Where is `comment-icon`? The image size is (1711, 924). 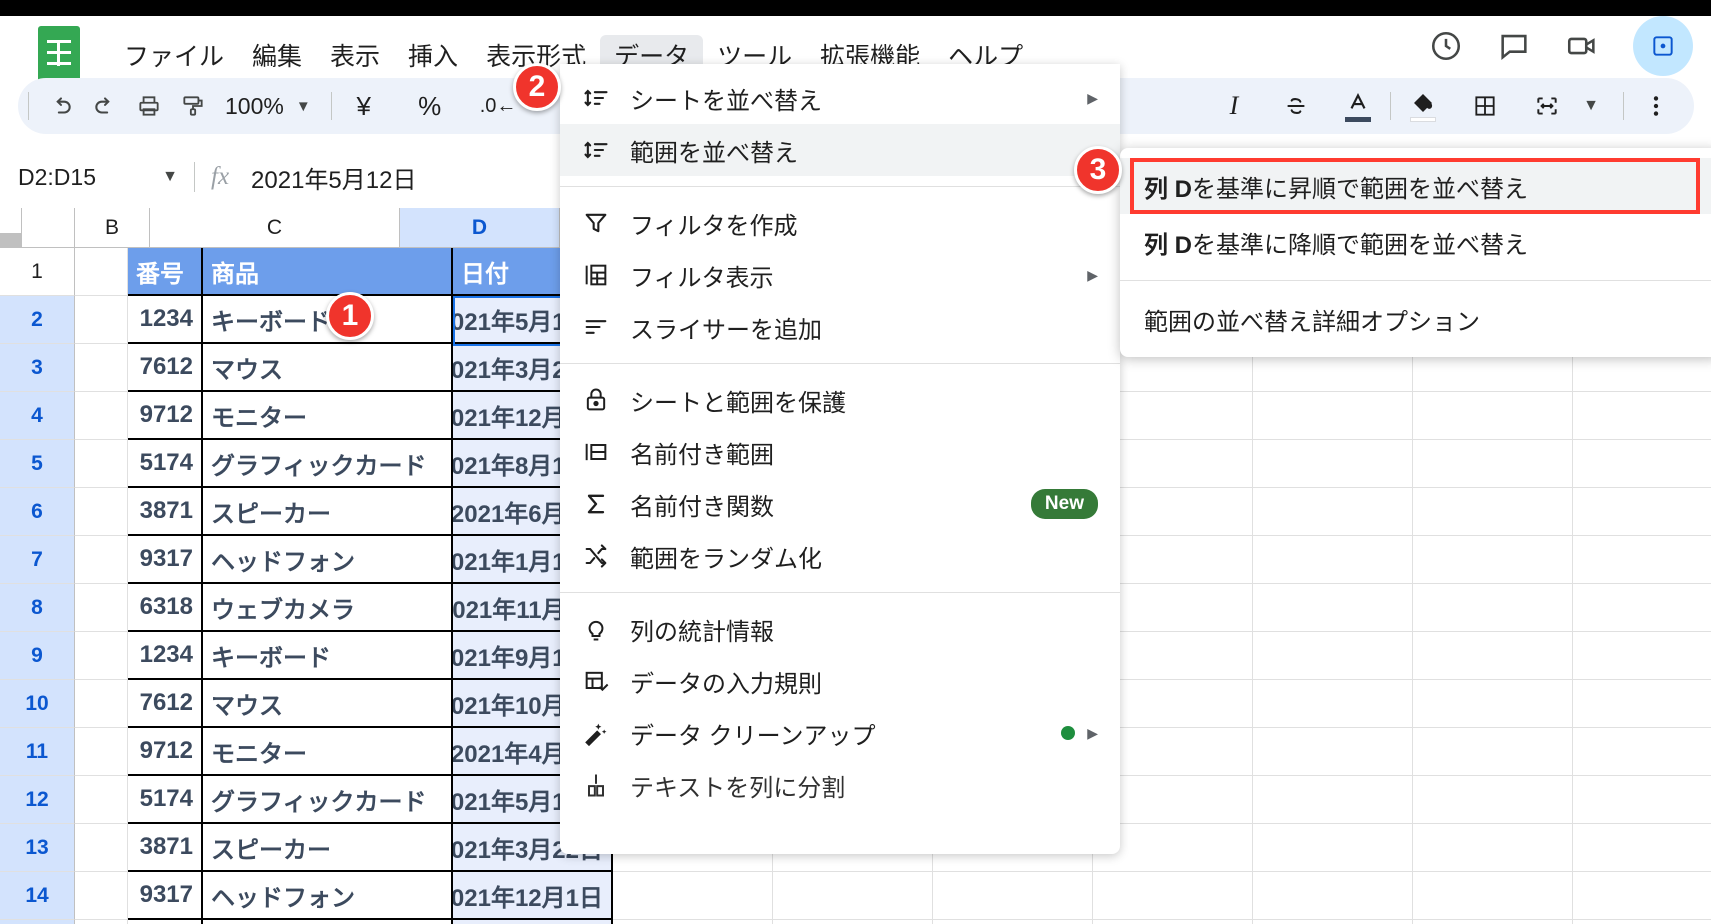
comment-icon is located at coordinates (1514, 46).